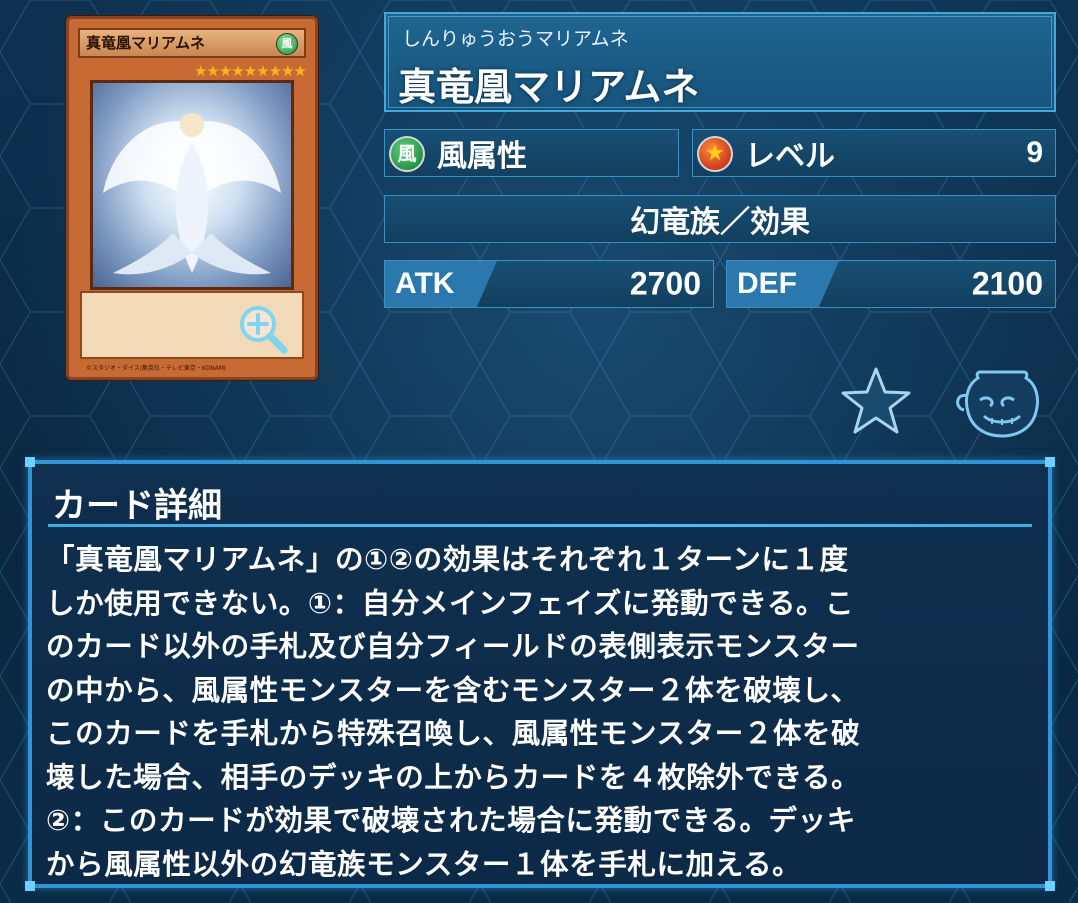 This screenshot has width=1078, height=903. I want to click on card-copyright: ©スタジオ・ダイス/集英社・テレビ東京・KONAMI, so click(156, 368).